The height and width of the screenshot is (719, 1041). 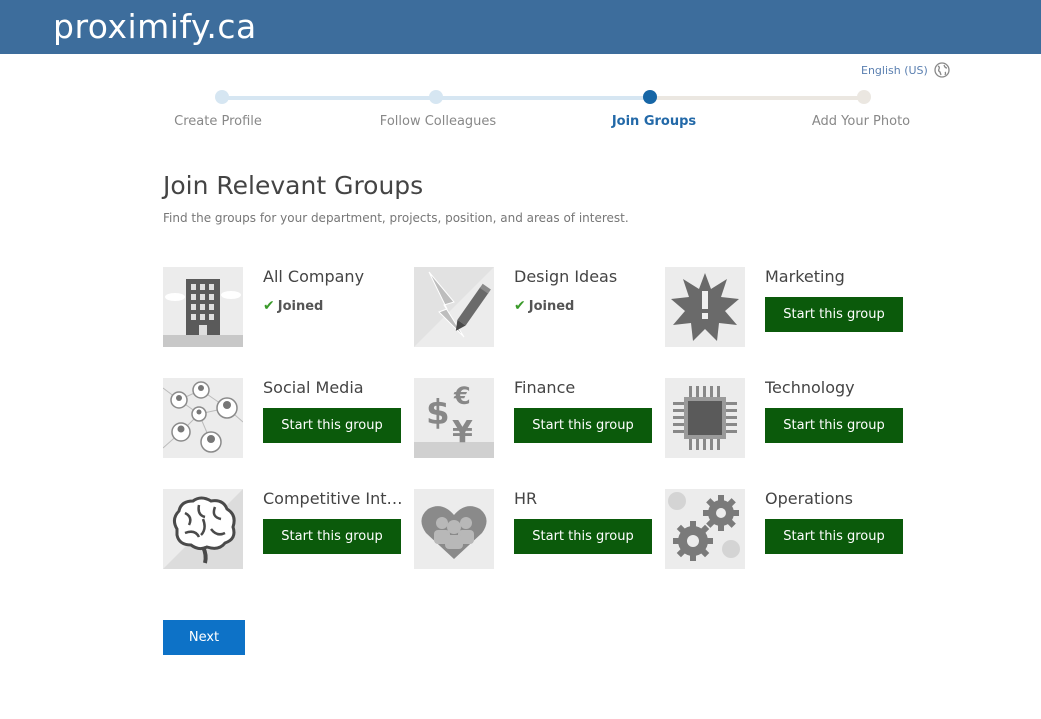 I want to click on step-dot-follow-colleagues, so click(x=436, y=97).